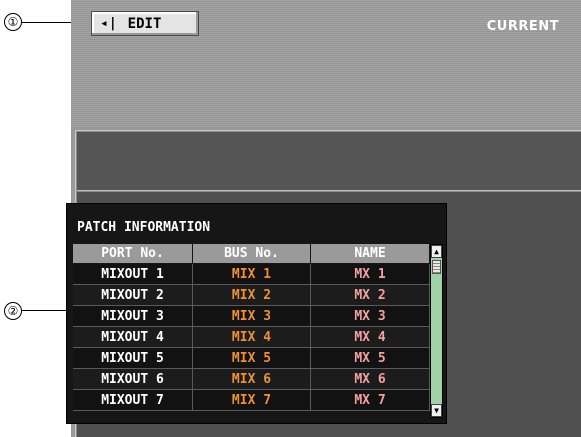  What do you see at coordinates (13, 22) in the screenshot?
I see `callout-1: ①` at bounding box center [13, 22].